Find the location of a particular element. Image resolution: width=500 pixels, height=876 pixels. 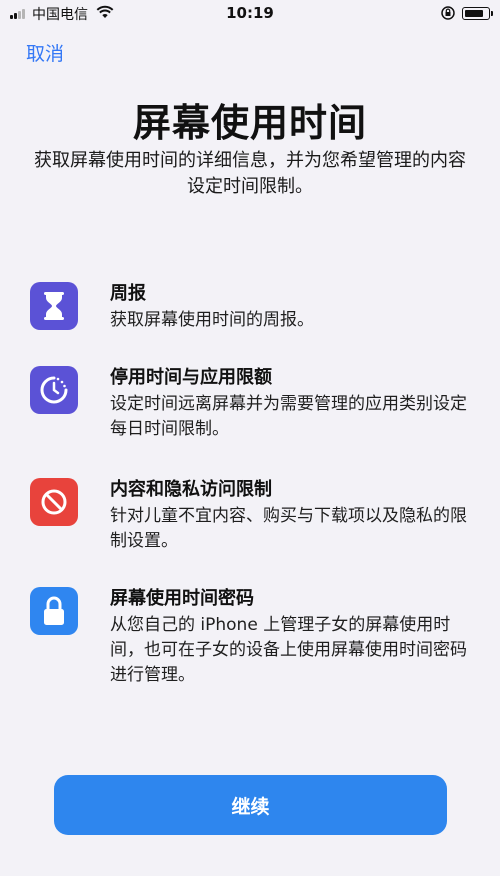

page-subtitle: 获取屏幕使用时间的详细信息，并为您希望管理的内容设定时间限制。 is located at coordinates (250, 173).